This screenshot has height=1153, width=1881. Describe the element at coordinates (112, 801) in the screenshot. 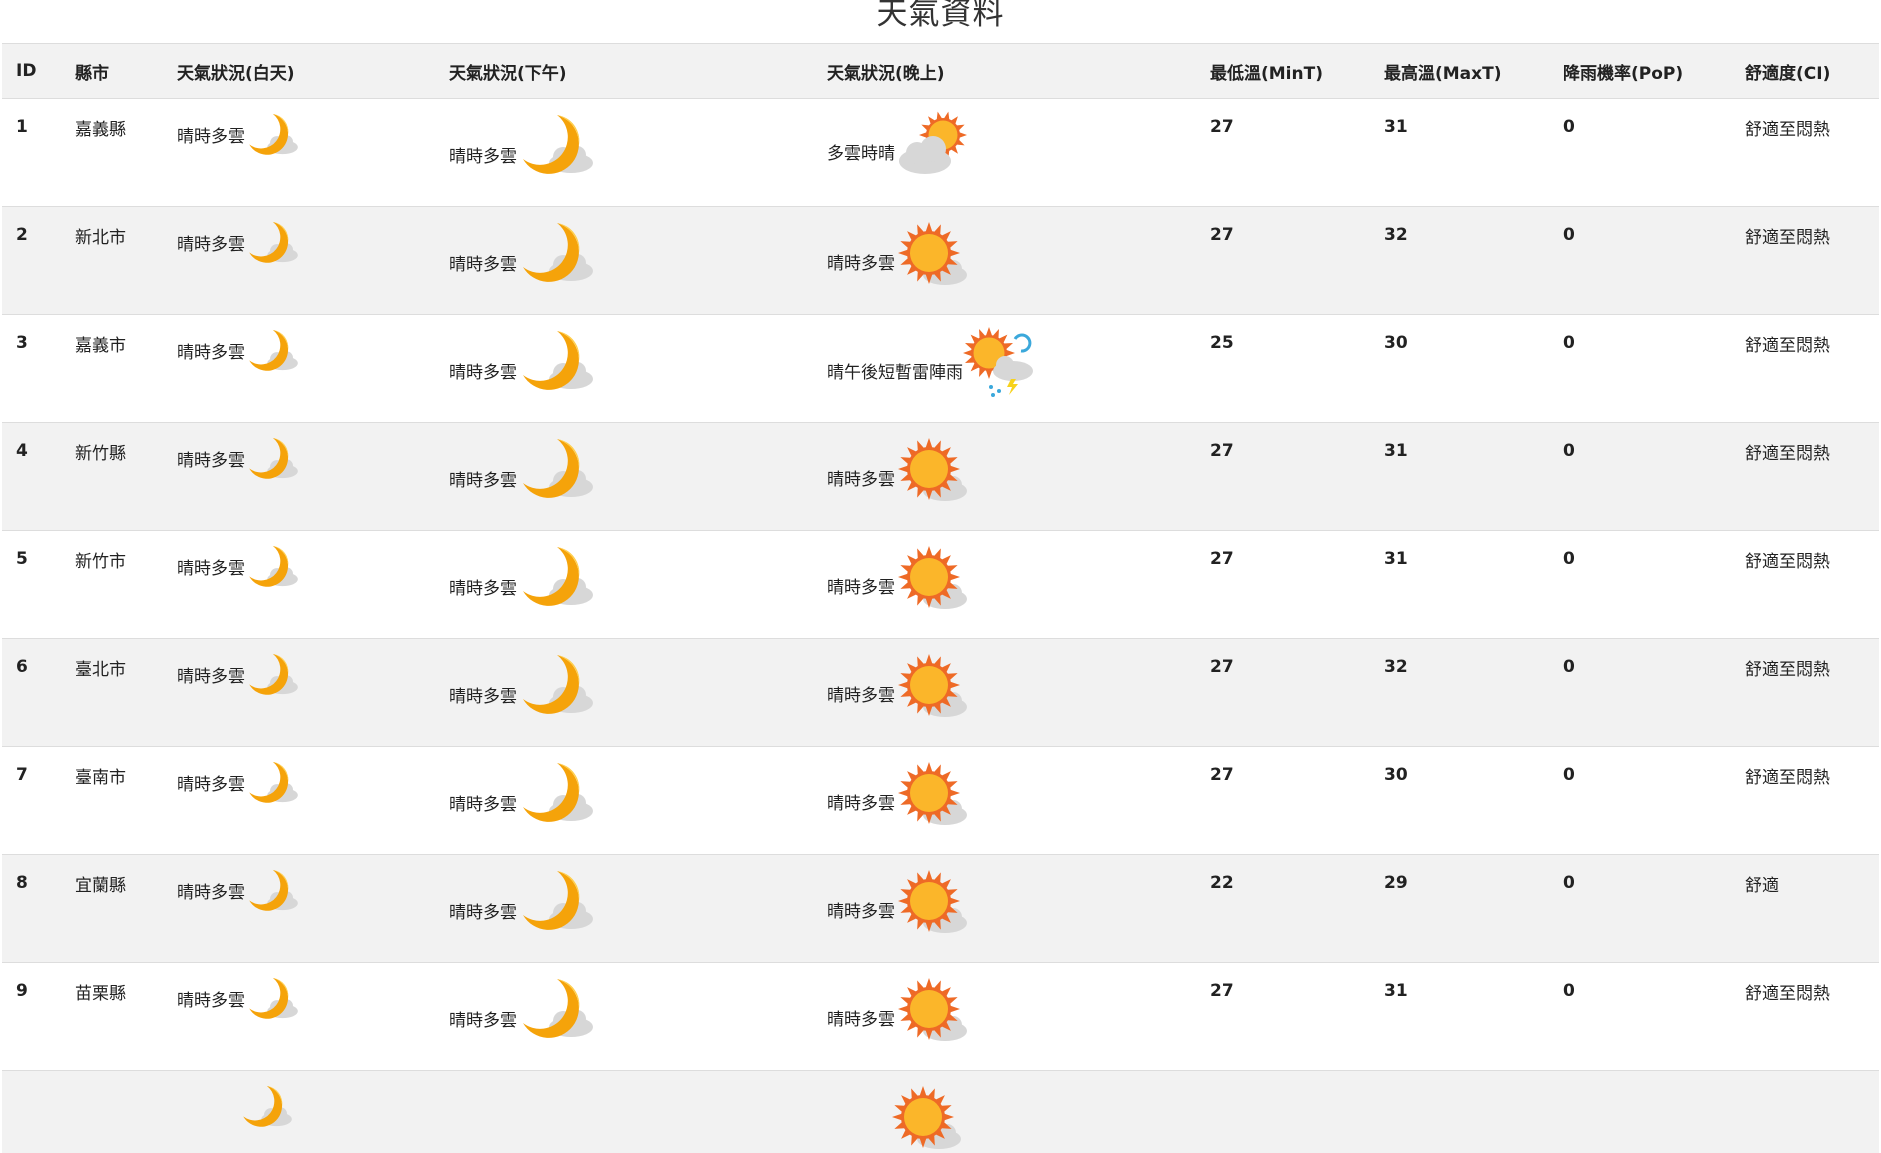

I see `row-city: 臺南市` at that location.